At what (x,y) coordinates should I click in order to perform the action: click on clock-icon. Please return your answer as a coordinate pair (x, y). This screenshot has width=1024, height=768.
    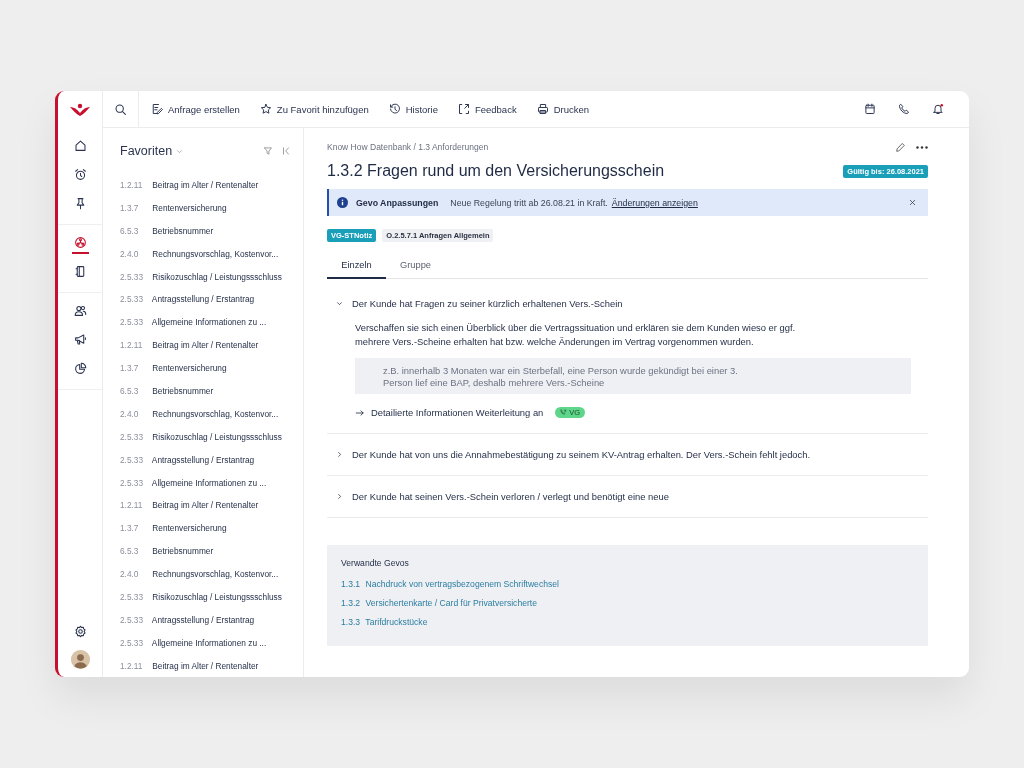
    Looking at the image, I should click on (394, 109).